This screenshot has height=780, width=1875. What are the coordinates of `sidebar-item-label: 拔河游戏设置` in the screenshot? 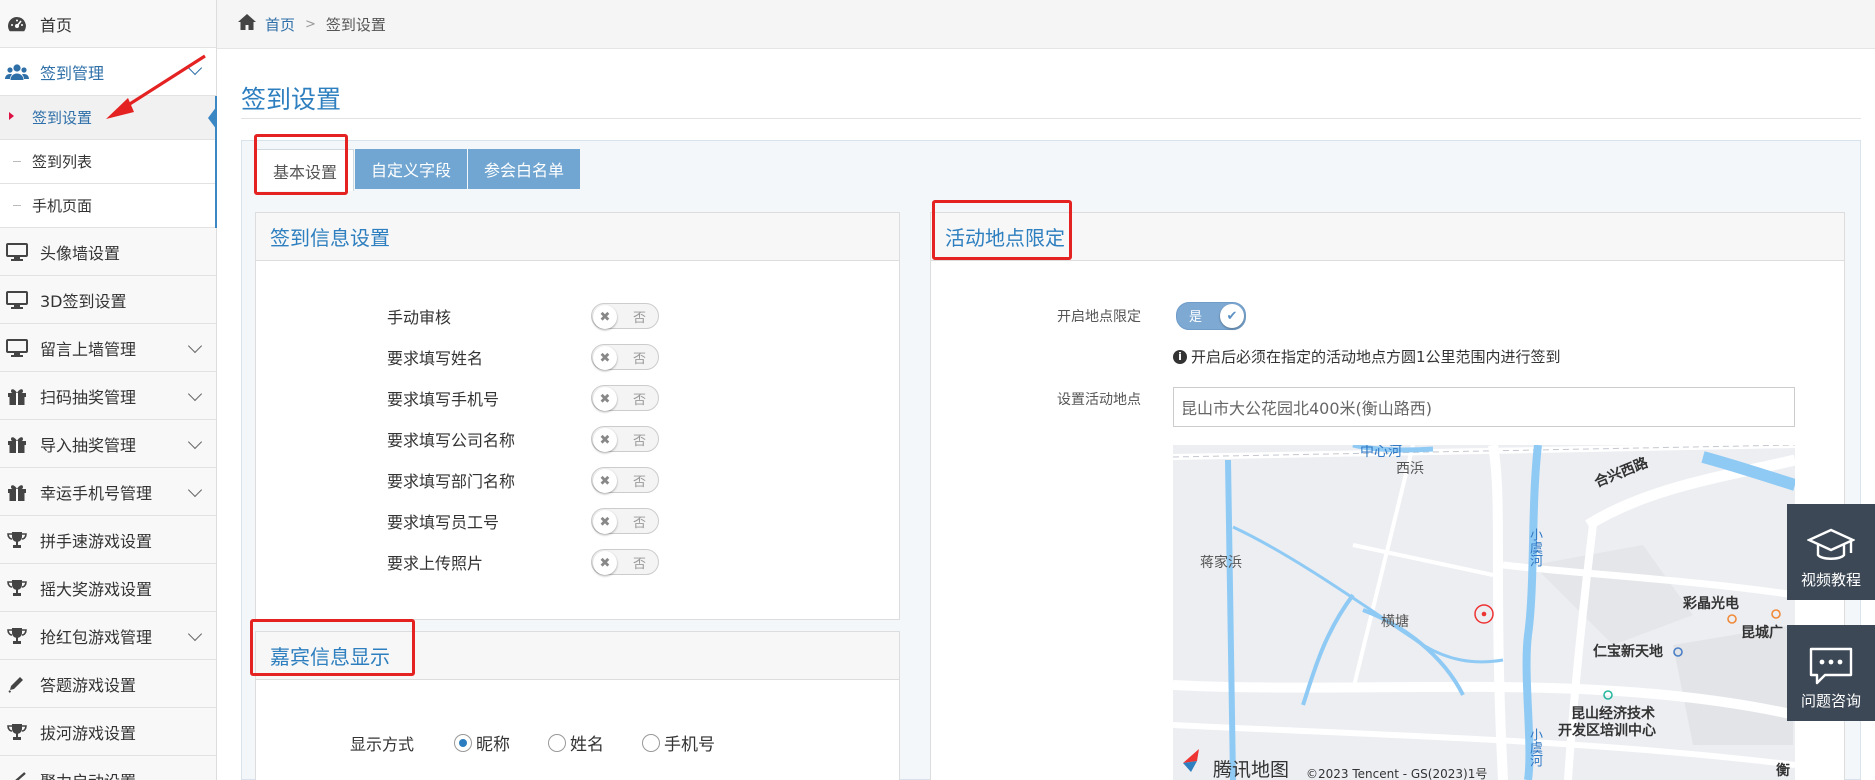 It's located at (88, 733).